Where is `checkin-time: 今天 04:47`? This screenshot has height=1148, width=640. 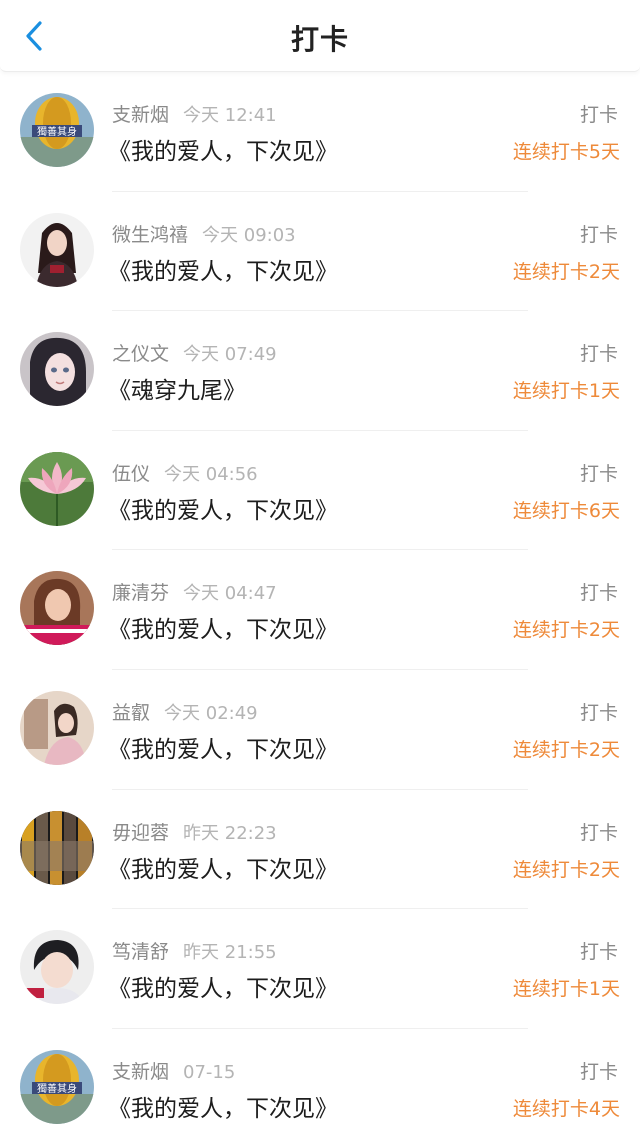 checkin-time: 今天 04:47 is located at coordinates (230, 594).